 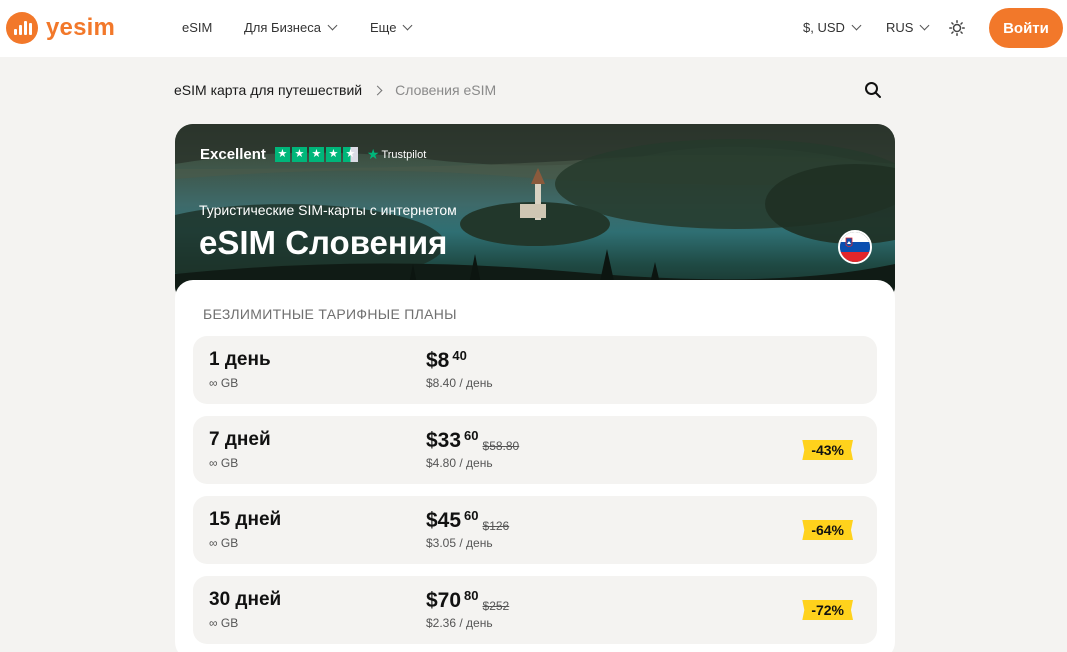 I want to click on currency-selector: $, USD, so click(x=832, y=27).